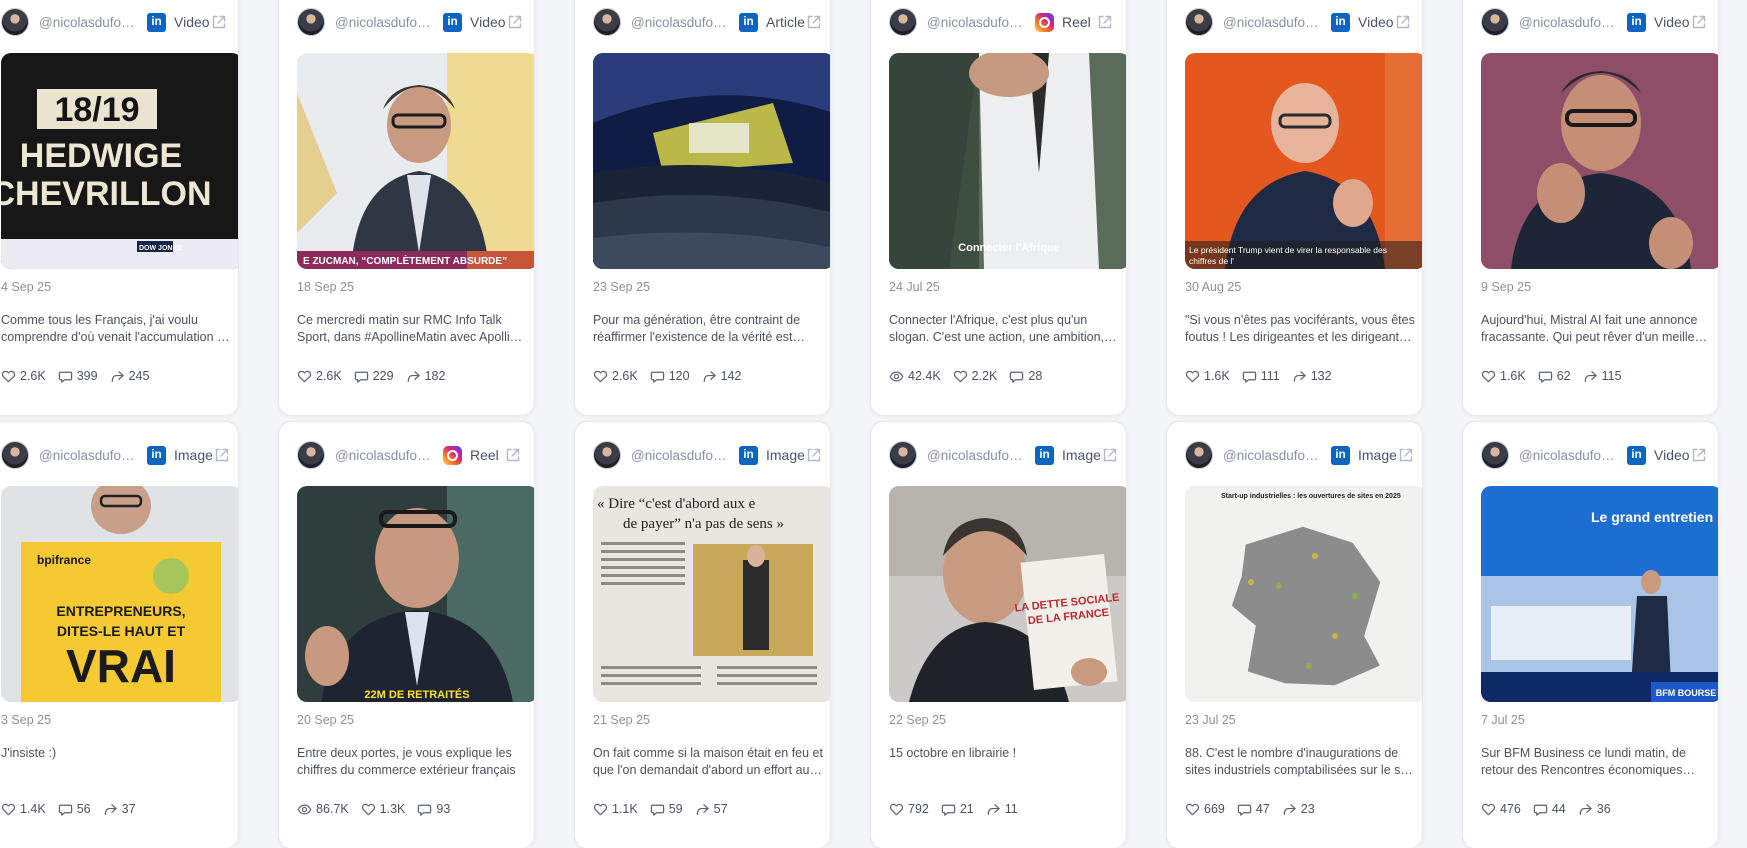 The height and width of the screenshot is (848, 1747). Describe the element at coordinates (1253, 809) in the screenshot. I see `stat-comments: 47` at that location.